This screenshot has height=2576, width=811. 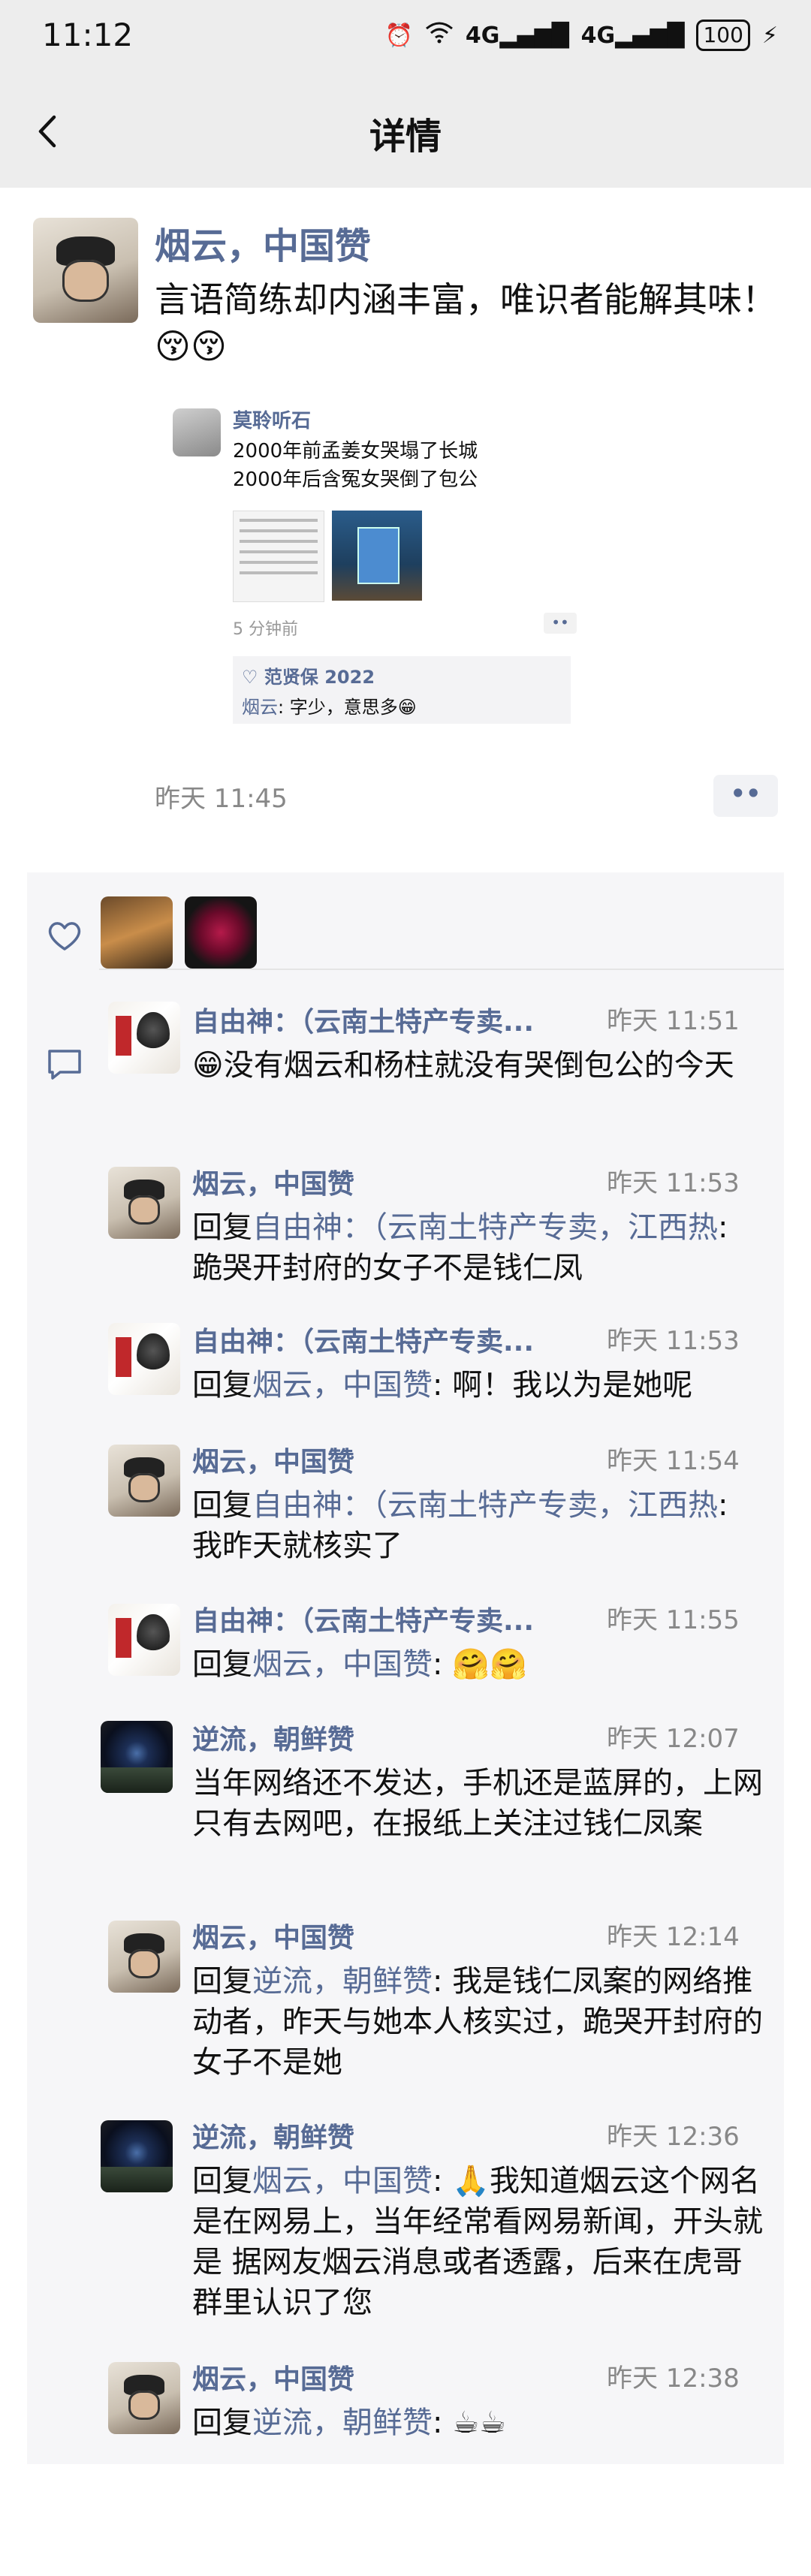 I want to click on status-time: 11:12, so click(x=88, y=35).